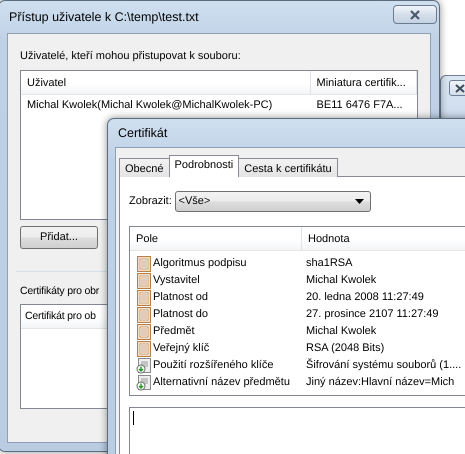 This screenshot has height=454, width=465. I want to click on tab: Cesta k certifikátu, so click(288, 167).